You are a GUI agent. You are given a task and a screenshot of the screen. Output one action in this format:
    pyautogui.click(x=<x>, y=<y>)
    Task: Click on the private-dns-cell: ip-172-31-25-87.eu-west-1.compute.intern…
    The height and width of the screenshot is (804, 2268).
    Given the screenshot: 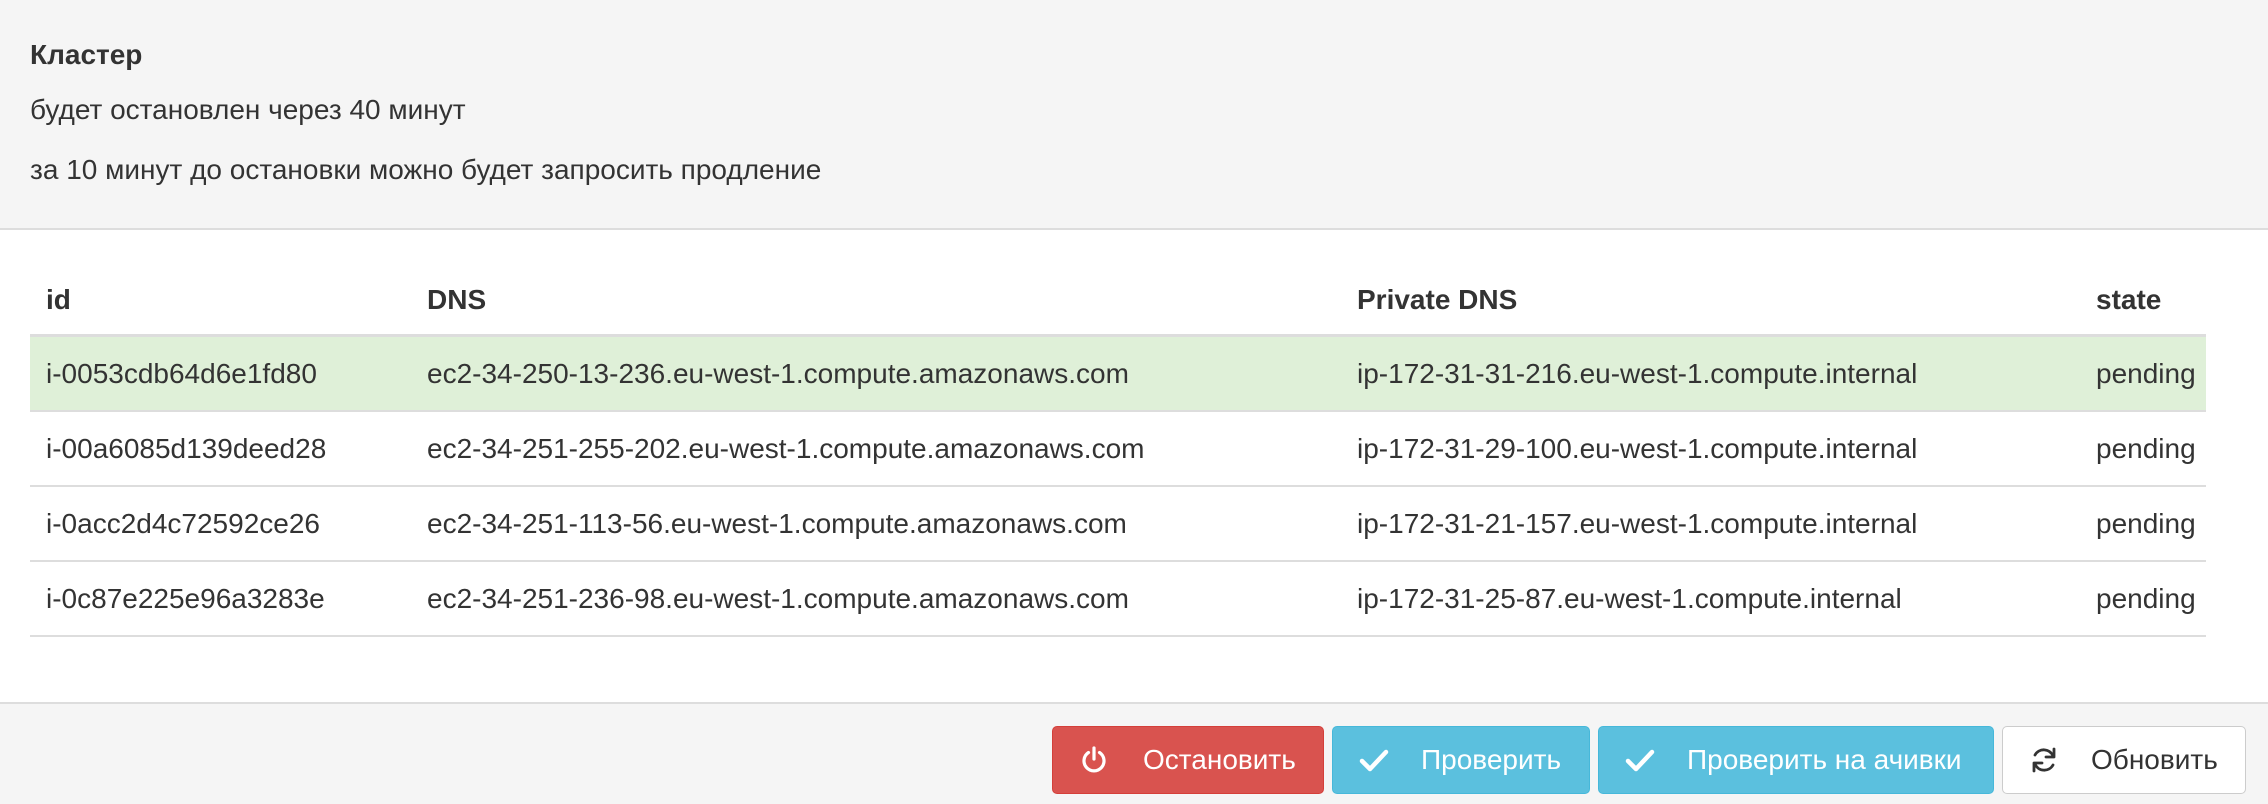 What is the action you would take?
    pyautogui.click(x=1710, y=599)
    